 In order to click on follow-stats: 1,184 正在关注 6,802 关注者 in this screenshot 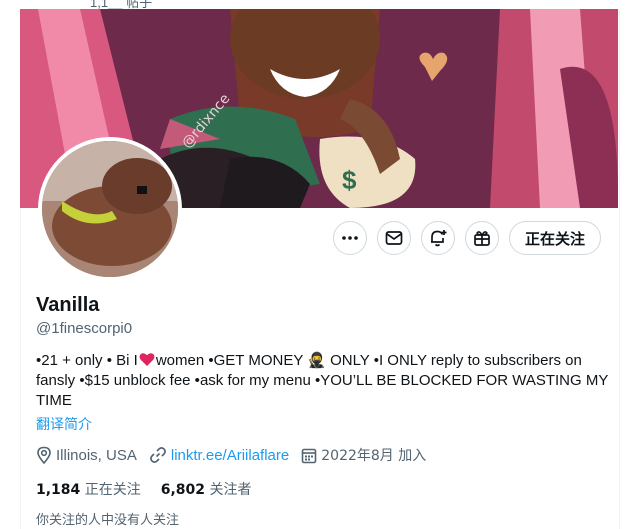, I will do `click(154, 489)`.